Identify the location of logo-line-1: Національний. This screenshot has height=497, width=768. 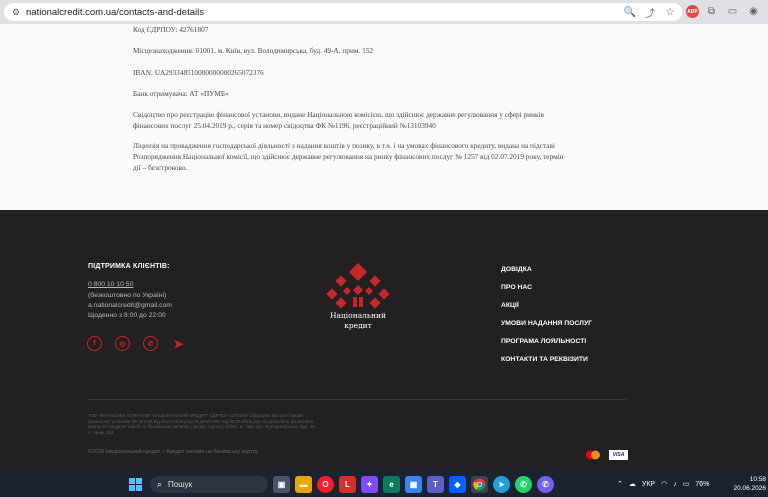
(358, 315).